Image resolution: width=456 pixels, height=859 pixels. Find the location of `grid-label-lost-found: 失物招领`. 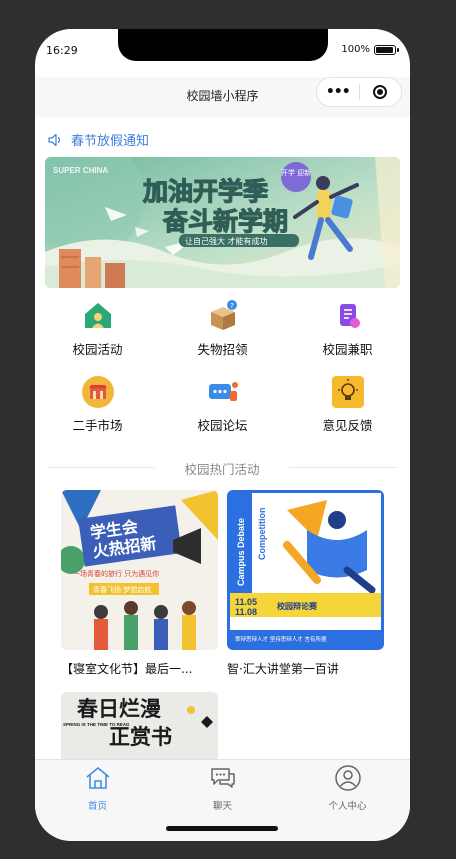

grid-label-lost-found: 失物招领 is located at coordinates (222, 349).